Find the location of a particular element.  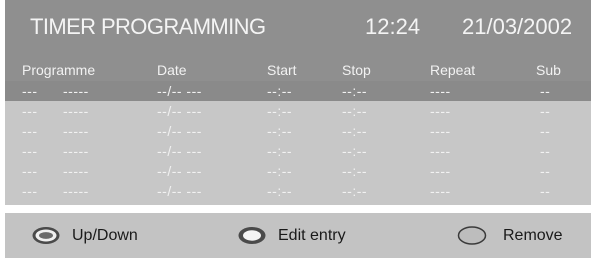

col-sub: Sub is located at coordinates (548, 70).